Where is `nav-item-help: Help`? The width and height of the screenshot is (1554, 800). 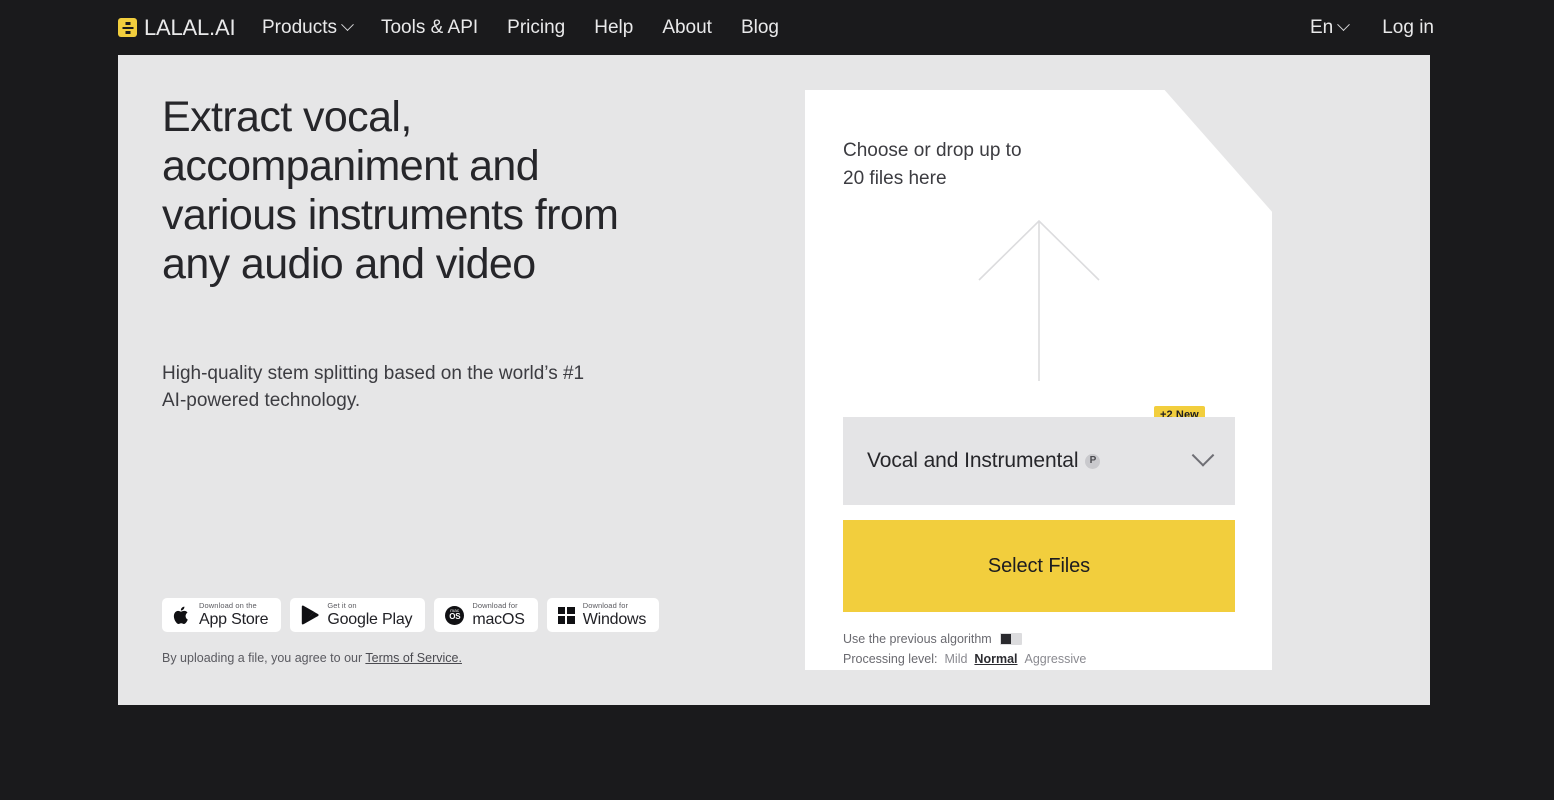
nav-item-help: Help is located at coordinates (613, 28).